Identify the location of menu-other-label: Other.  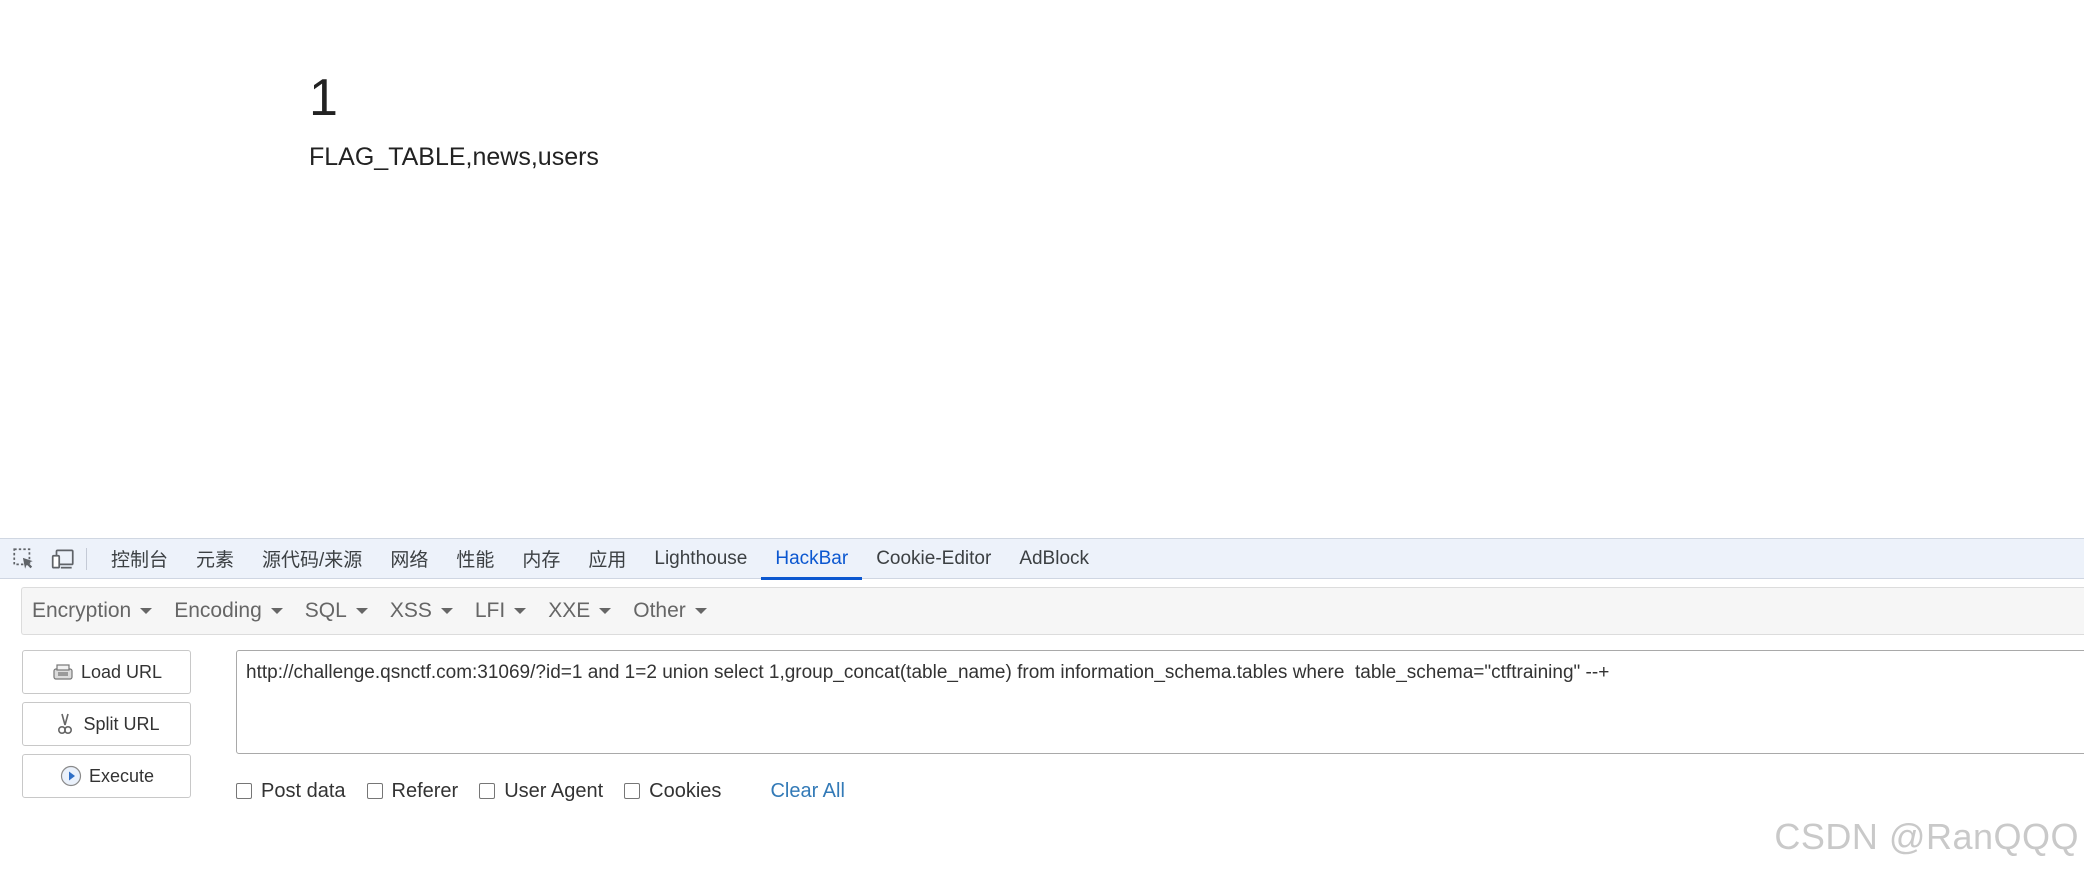
(659, 610).